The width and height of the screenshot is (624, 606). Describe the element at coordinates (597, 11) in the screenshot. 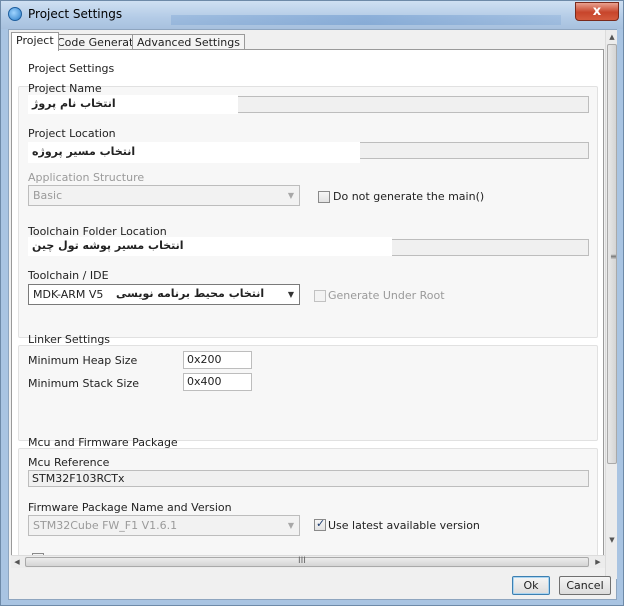

I see `close-button: x` at that location.